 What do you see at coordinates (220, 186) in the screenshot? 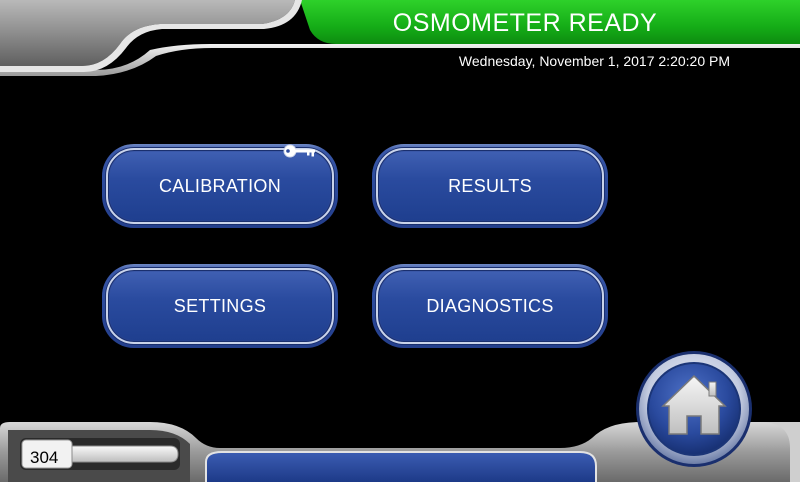
I see `calibration-button: CALIBRATION` at bounding box center [220, 186].